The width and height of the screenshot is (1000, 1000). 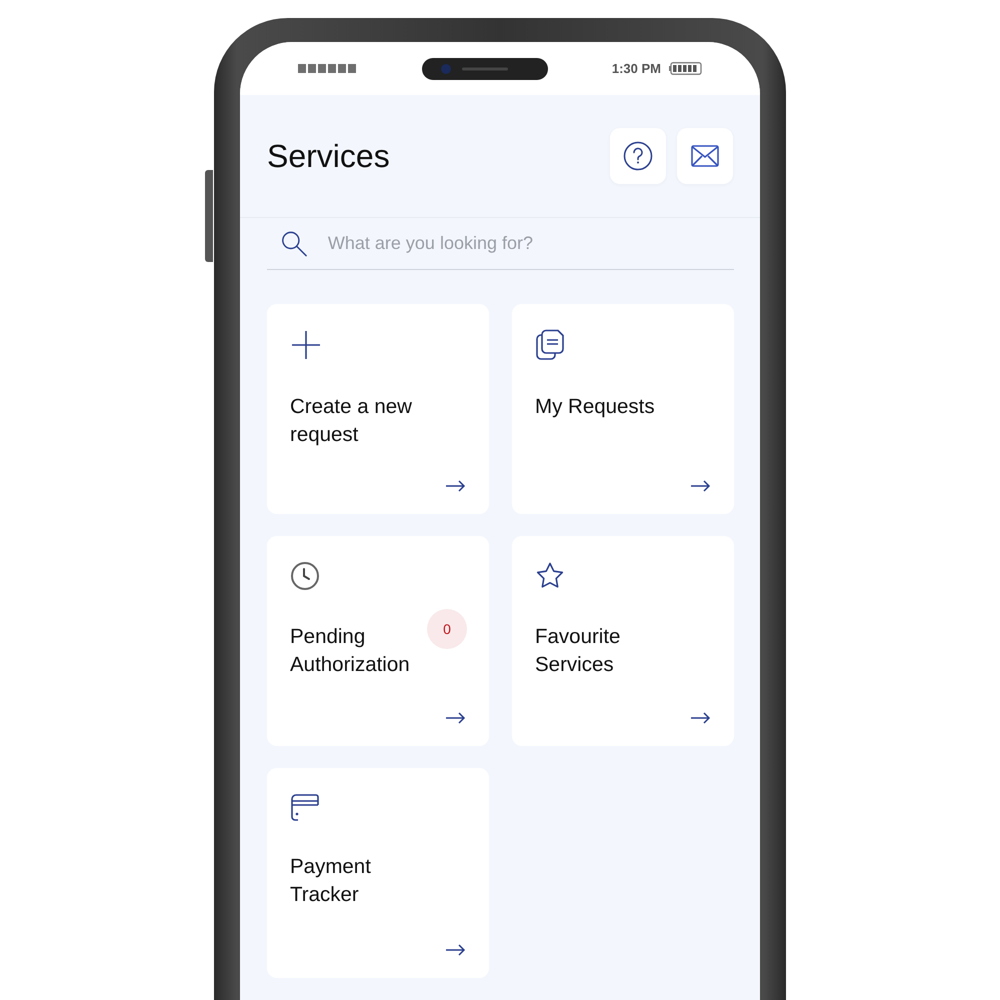 What do you see at coordinates (350, 651) in the screenshot?
I see `card-title: Pending Authorization` at bounding box center [350, 651].